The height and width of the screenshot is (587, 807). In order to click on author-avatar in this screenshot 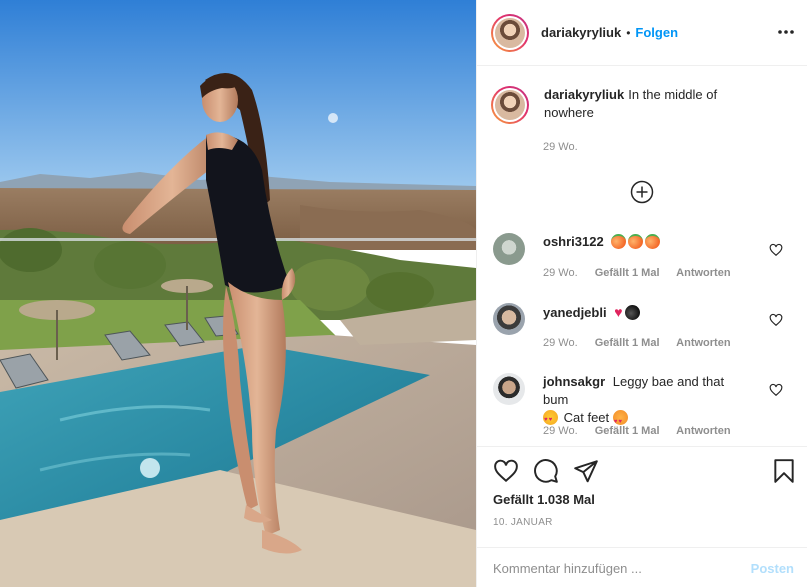, I will do `click(510, 32)`.